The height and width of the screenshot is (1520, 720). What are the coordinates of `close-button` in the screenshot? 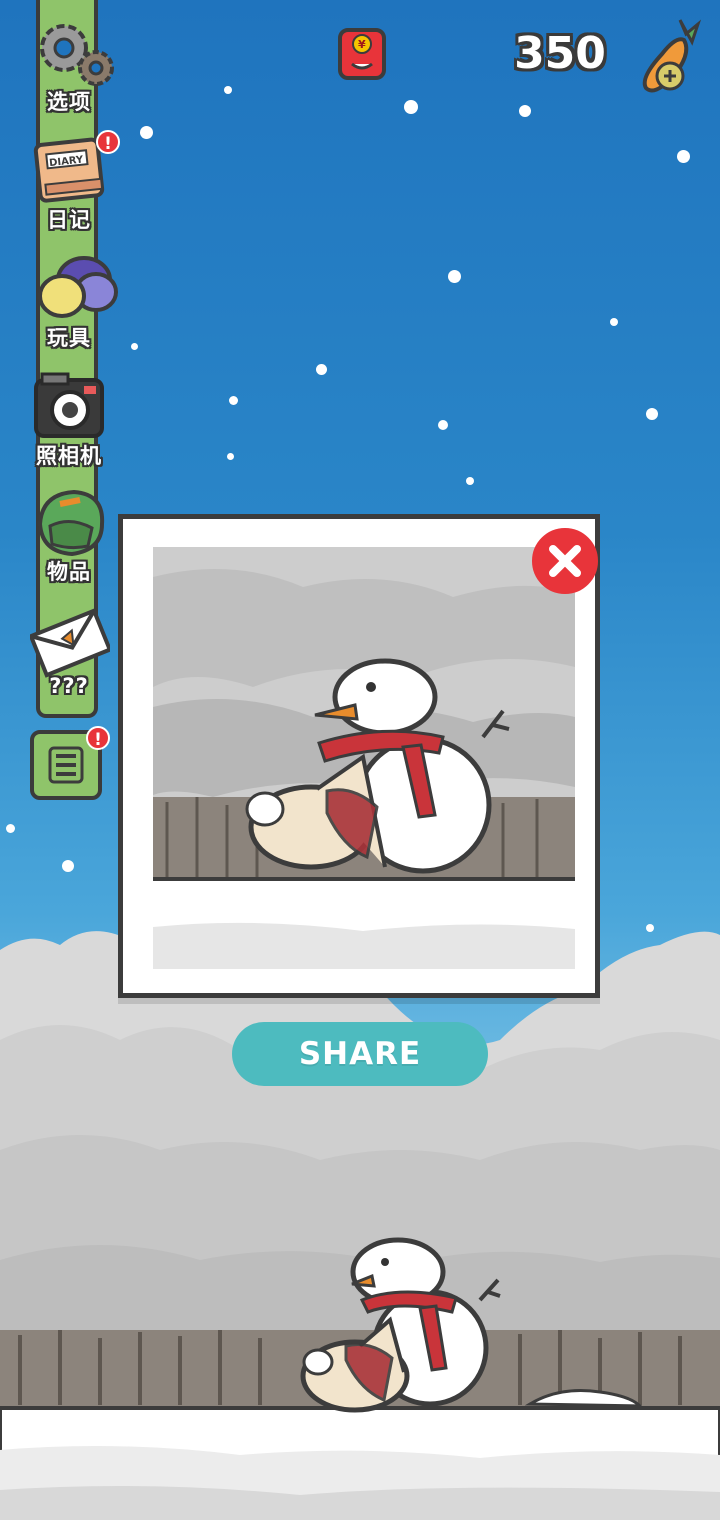 It's located at (565, 561).